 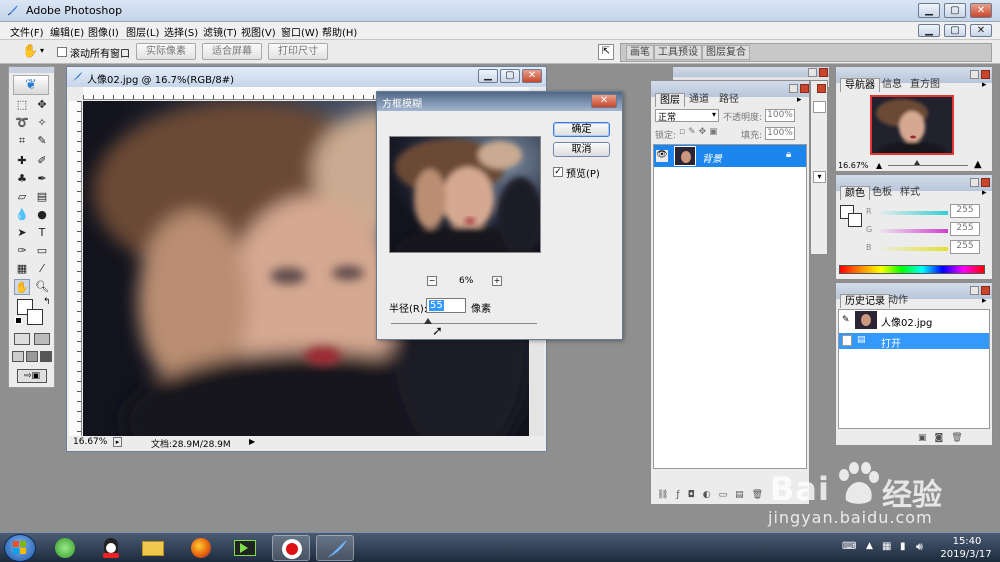 What do you see at coordinates (912, 231) in the screenshot?
I see `channel-g-slider` at bounding box center [912, 231].